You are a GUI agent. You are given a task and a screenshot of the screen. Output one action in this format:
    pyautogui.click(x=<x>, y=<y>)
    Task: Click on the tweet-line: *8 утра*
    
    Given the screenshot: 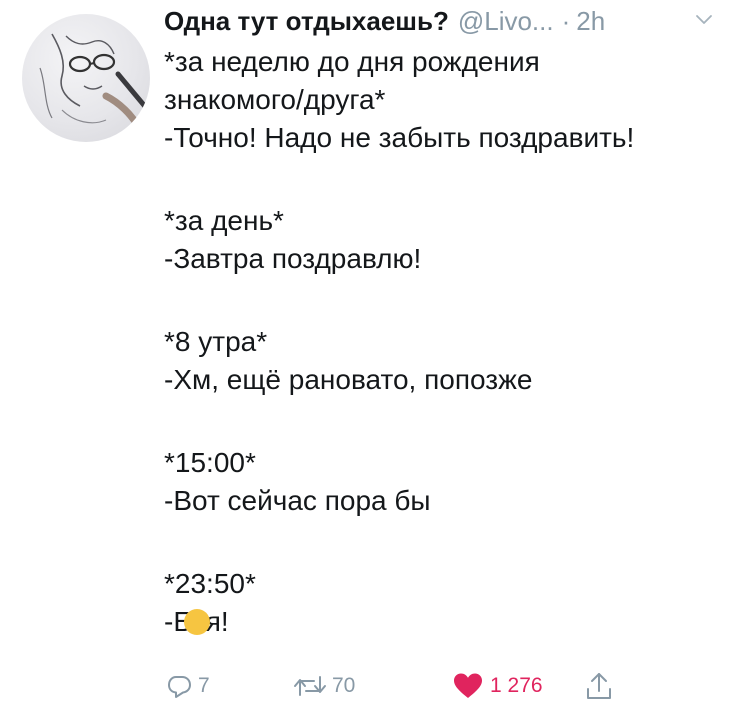 What is the action you would take?
    pyautogui.click(x=216, y=341)
    